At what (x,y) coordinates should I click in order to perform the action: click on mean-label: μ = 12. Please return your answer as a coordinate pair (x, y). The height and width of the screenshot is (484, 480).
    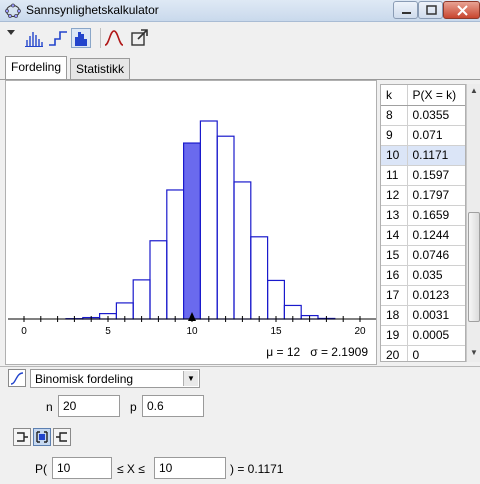
    Looking at the image, I should click on (283, 352).